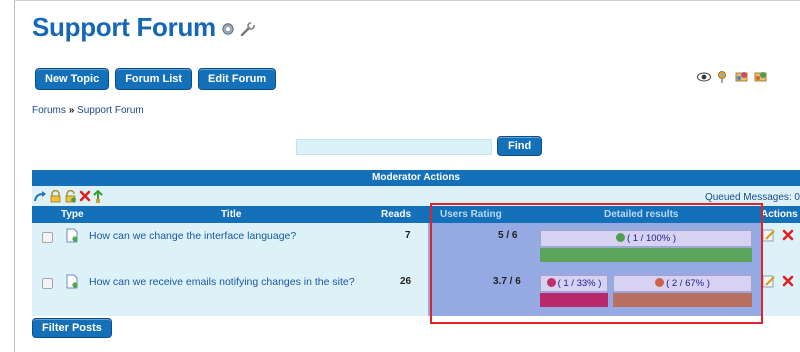 This screenshot has height=352, width=800. Describe the element at coordinates (407, 0) in the screenshot. I see `page-frame-top-border` at that location.